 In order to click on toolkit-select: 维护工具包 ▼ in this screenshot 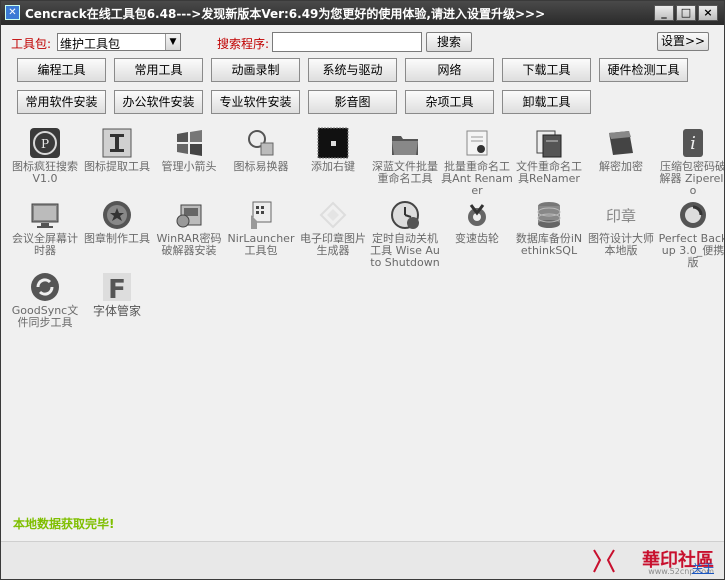, I will do `click(119, 42)`.